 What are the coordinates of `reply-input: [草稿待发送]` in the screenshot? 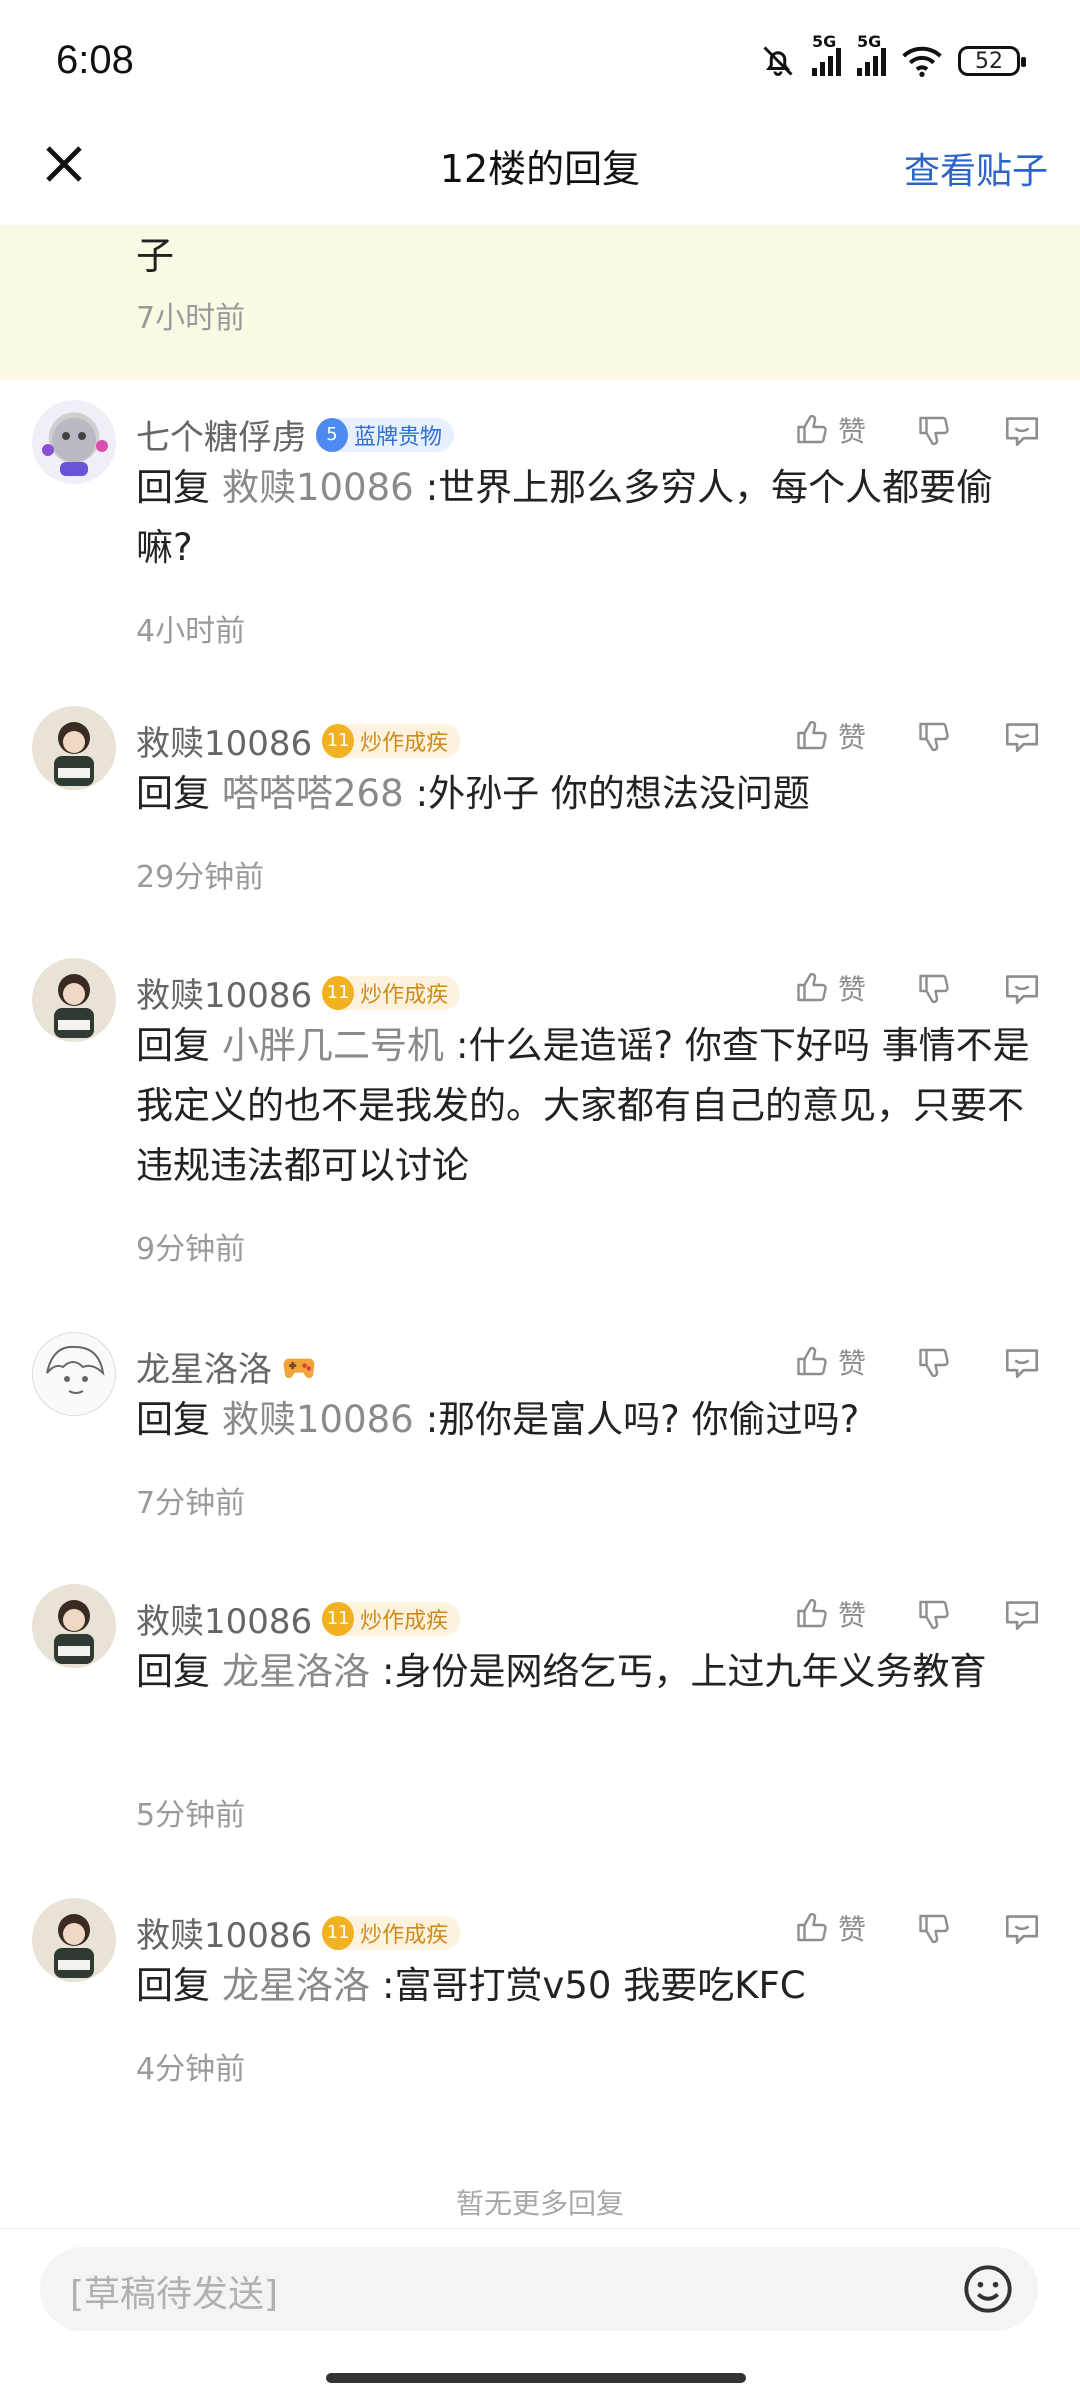 It's located at (539, 2289).